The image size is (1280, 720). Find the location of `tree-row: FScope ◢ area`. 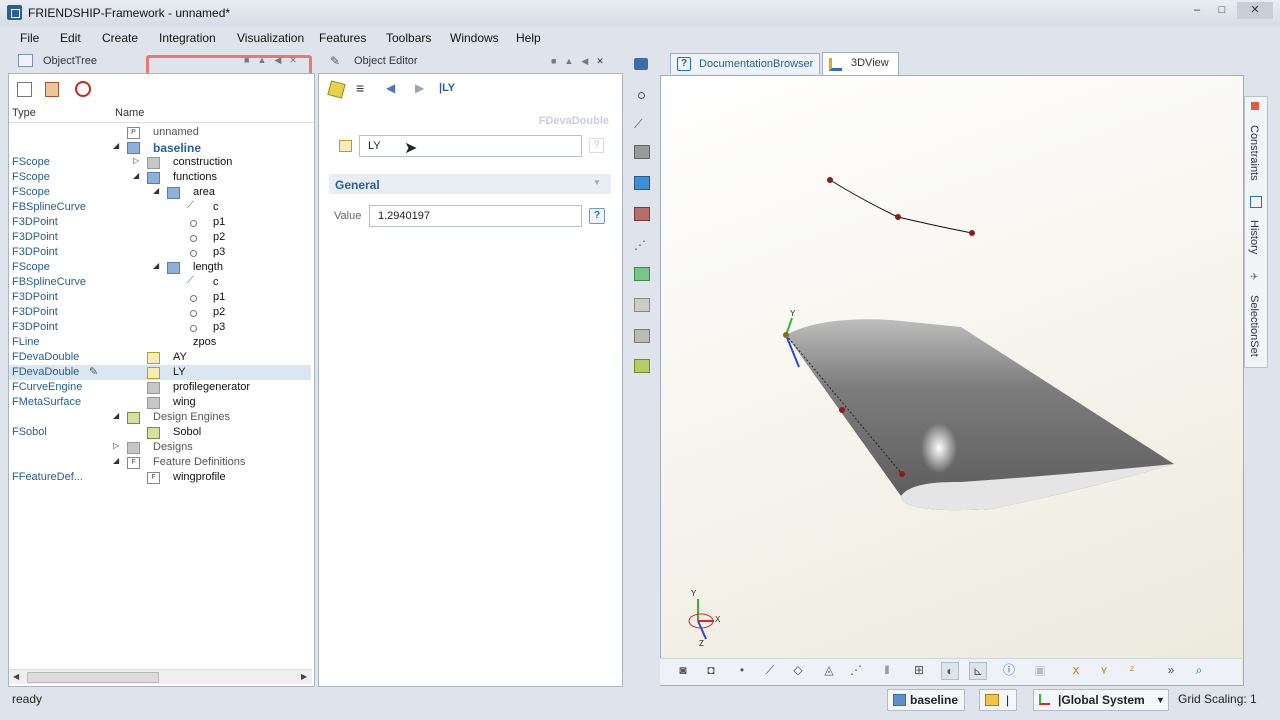

tree-row: FScope ◢ area is located at coordinates (160, 192).